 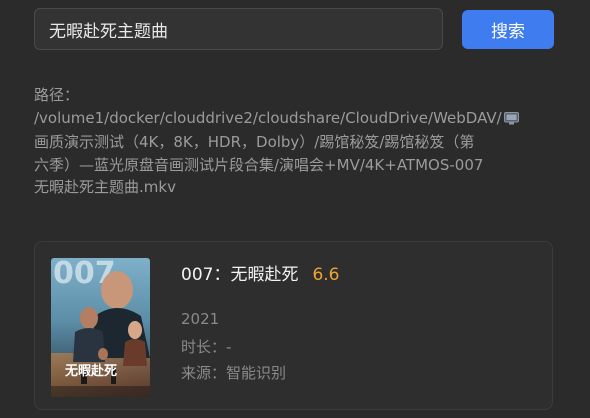 I want to click on path-line: 画质演示测试（4K，8K，HDR，Dolby）/踢馆秘笈/踢馆秘笈（第, so click(x=254, y=142).